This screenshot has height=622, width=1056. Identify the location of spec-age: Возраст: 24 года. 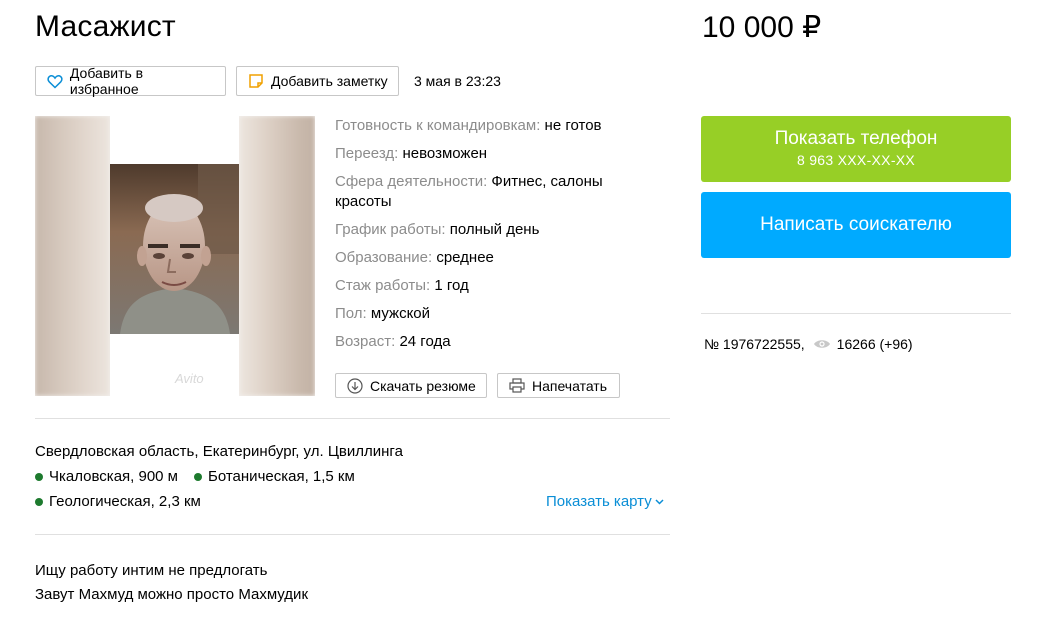
(485, 342).